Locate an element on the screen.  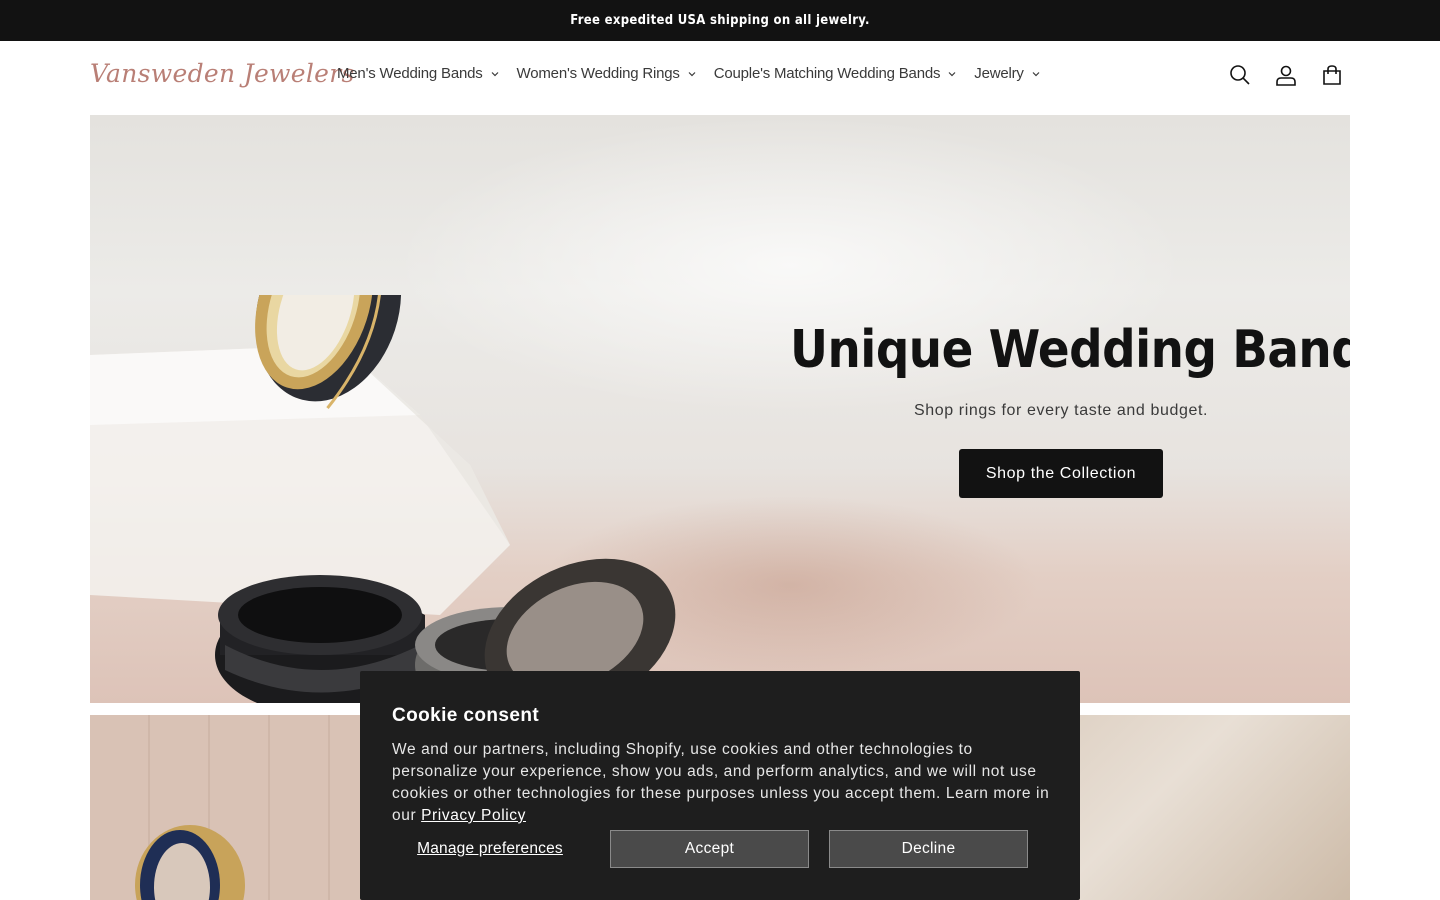
privacy-policy-link: Privacy Policy is located at coordinates (473, 815).